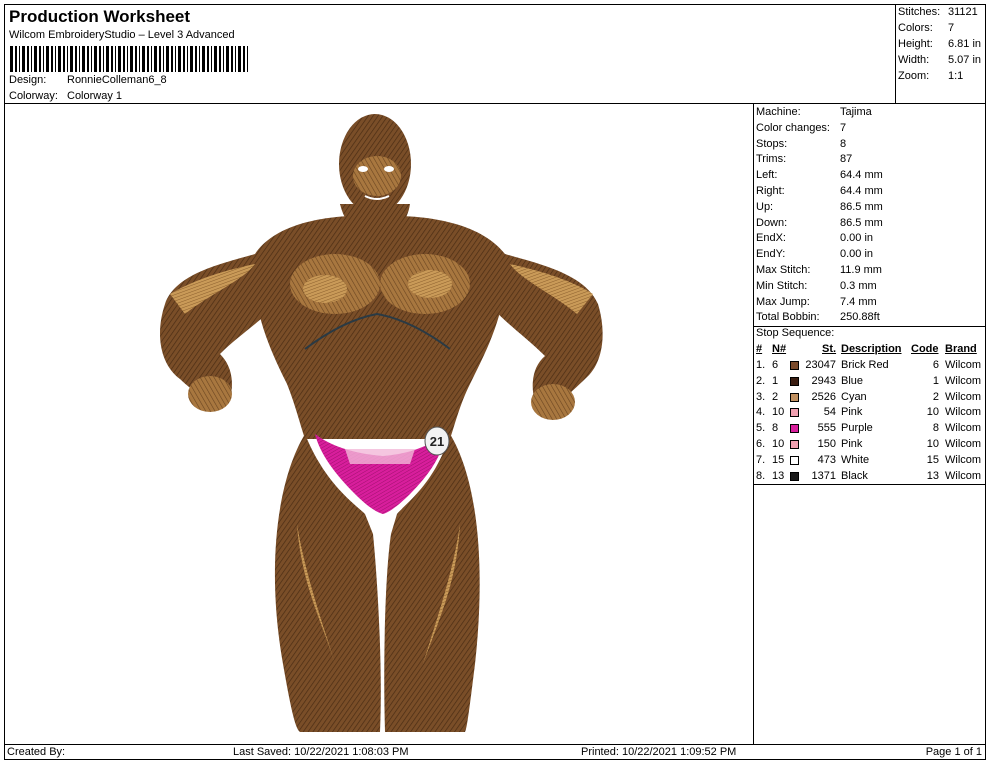 The height and width of the screenshot is (762, 990). Describe the element at coordinates (926, 28) in the screenshot. I see `stat-colors: Colors: 7` at that location.